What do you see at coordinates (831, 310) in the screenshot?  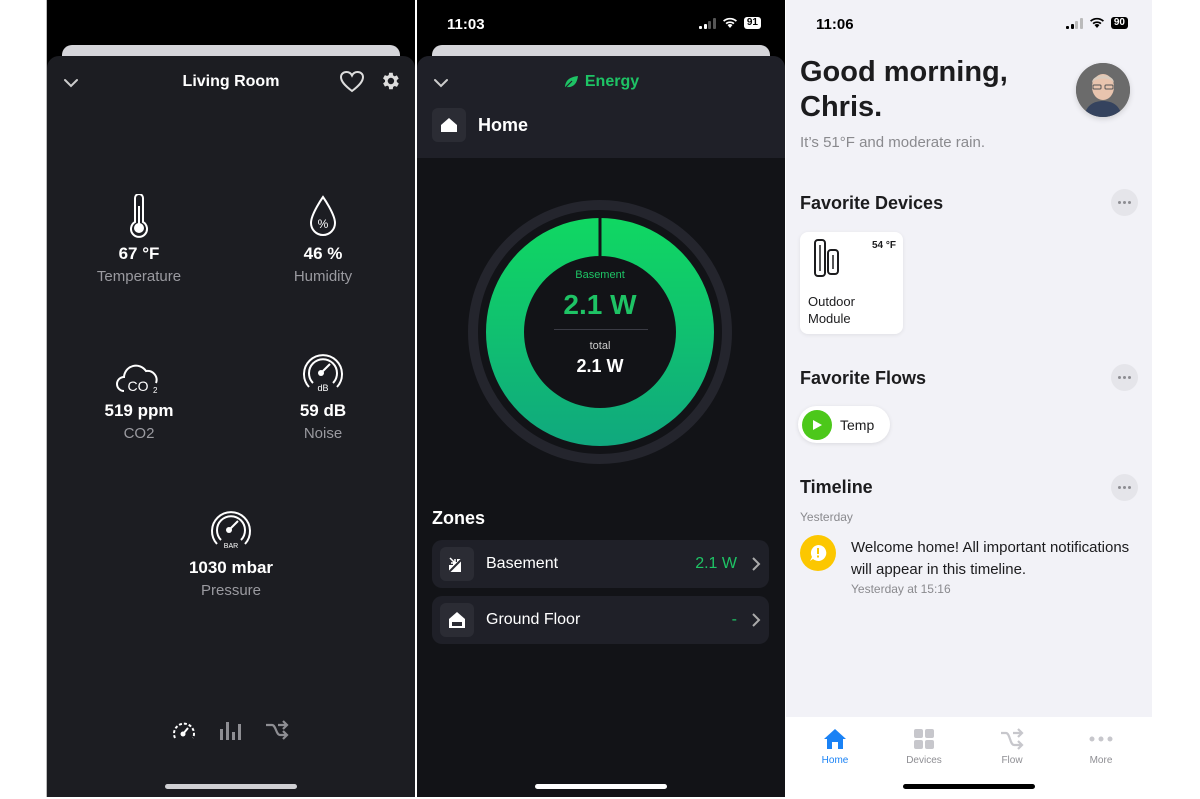 I see `device-name: Outdoor Module` at bounding box center [831, 310].